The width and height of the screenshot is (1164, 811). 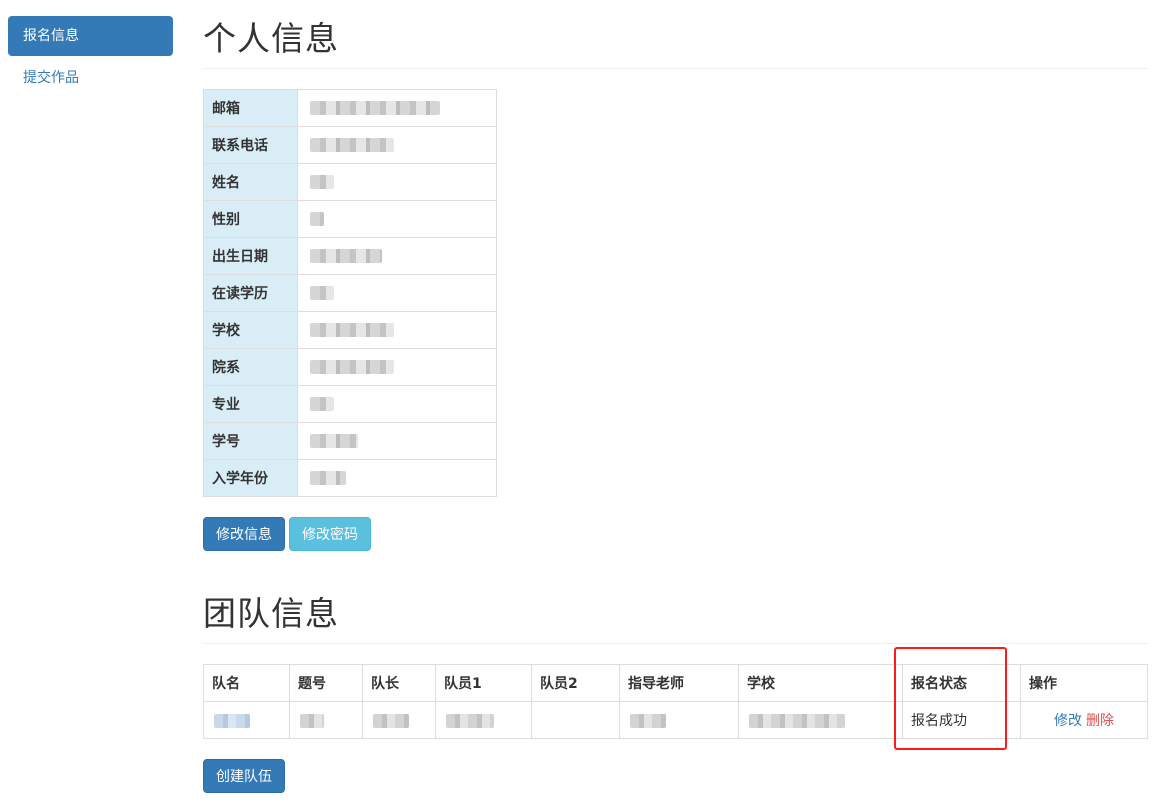 I want to click on column-header: 队员2, so click(x=575, y=683).